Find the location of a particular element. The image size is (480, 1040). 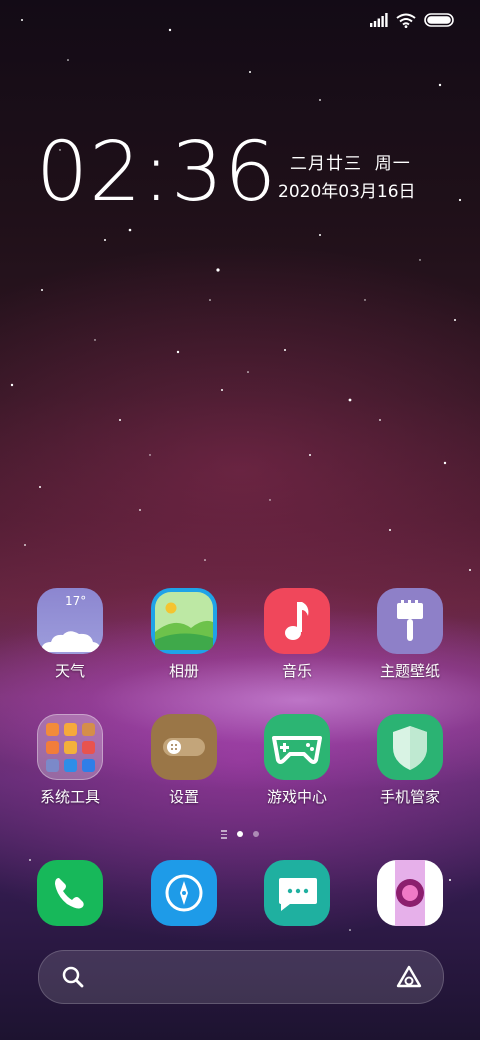

status-bar is located at coordinates (412, 20).